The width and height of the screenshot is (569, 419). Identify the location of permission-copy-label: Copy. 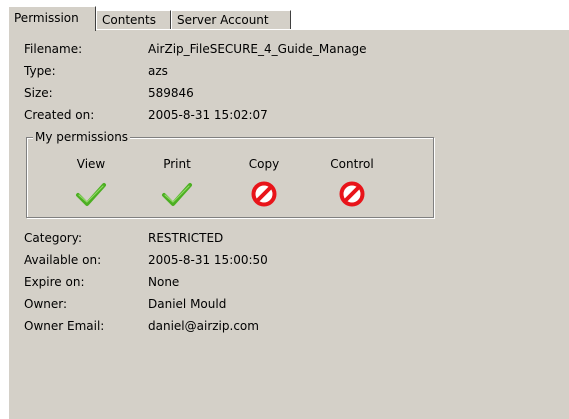
(264, 164).